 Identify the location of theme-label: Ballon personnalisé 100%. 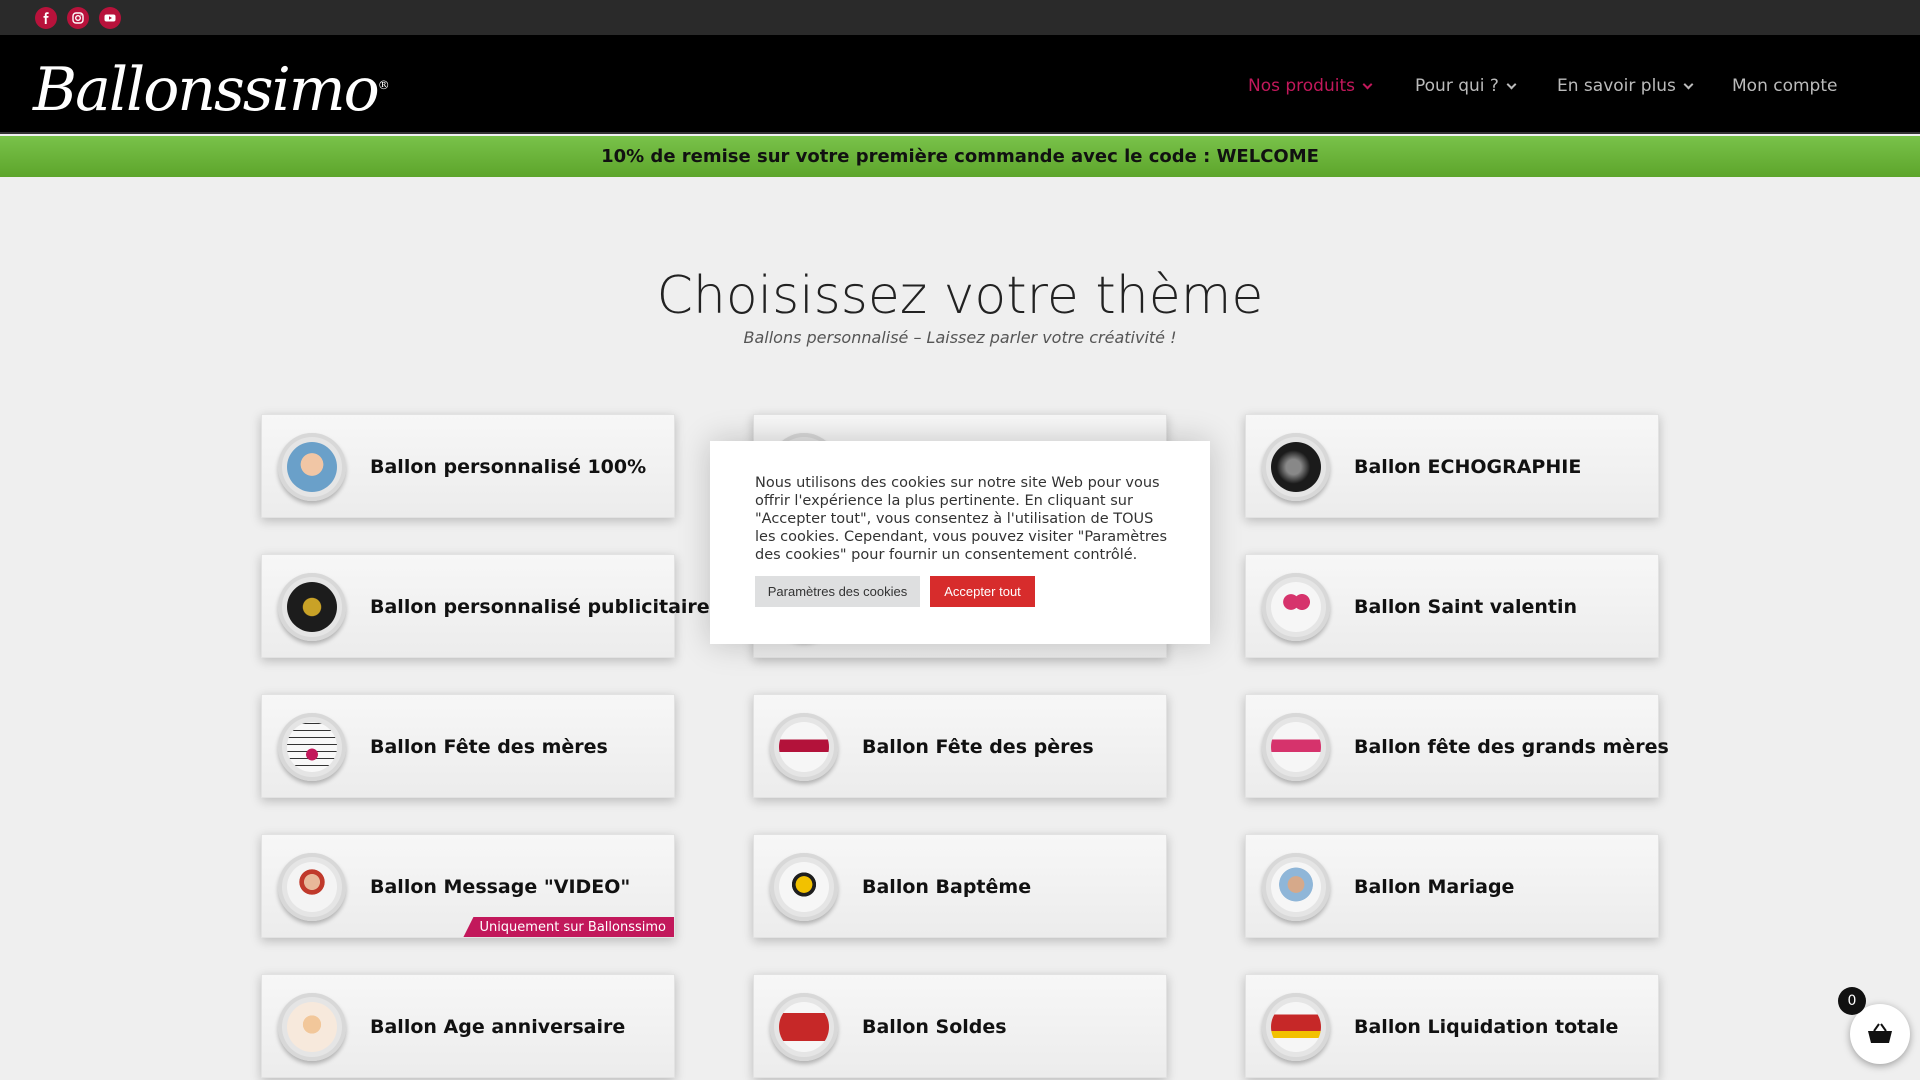
(508, 467).